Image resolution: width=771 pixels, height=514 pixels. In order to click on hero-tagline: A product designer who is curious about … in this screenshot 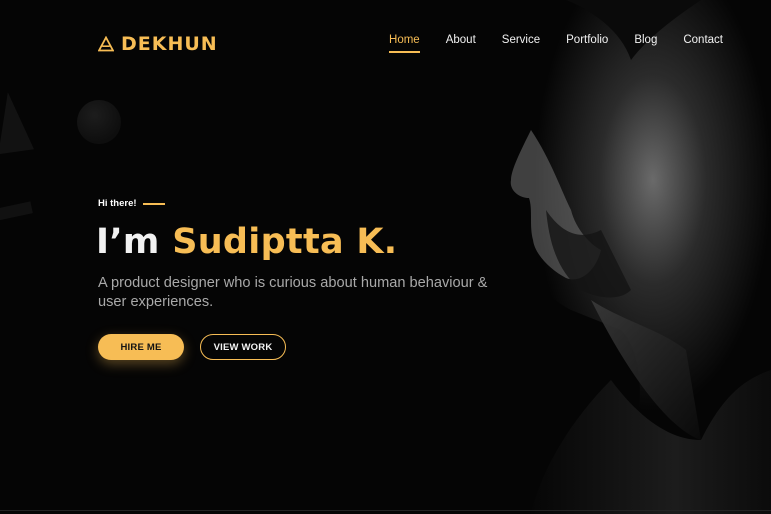, I will do `click(293, 292)`.